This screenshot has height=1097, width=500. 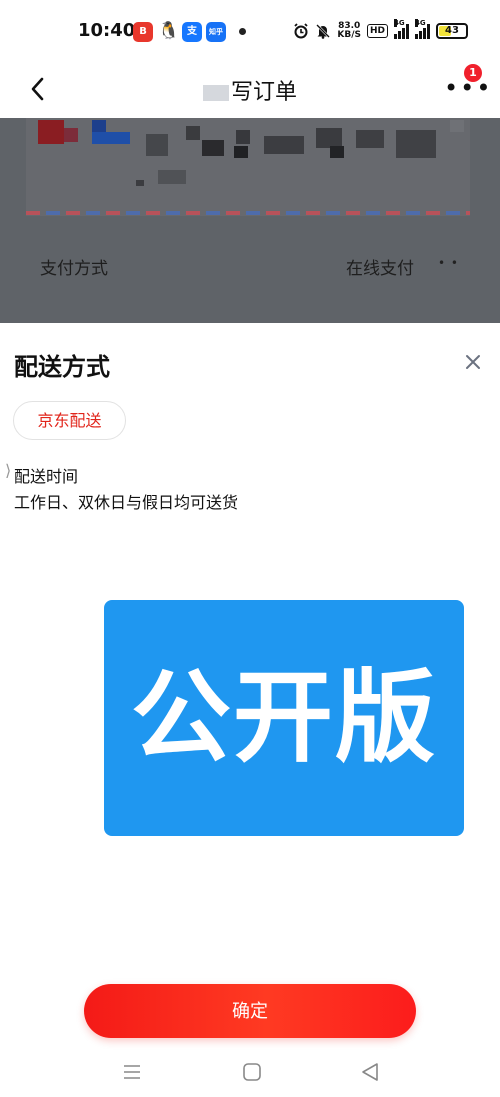 What do you see at coordinates (46, 476) in the screenshot?
I see `delivery-time-label: 配送时间` at bounding box center [46, 476].